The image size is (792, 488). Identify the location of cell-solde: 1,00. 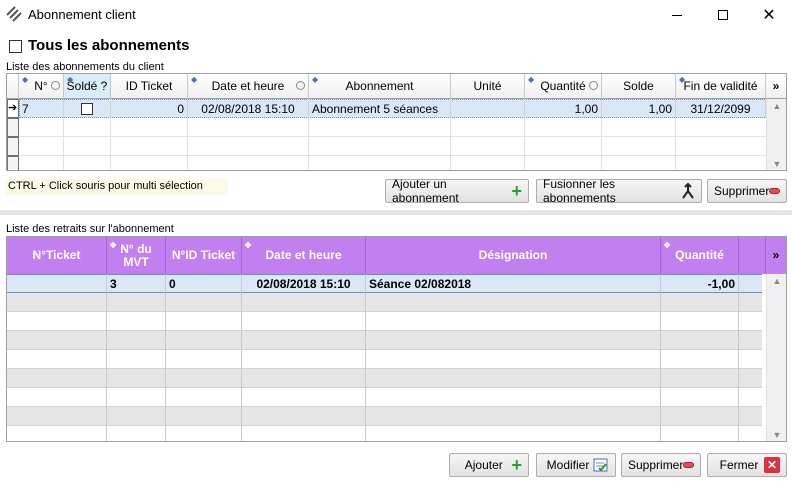
(639, 108).